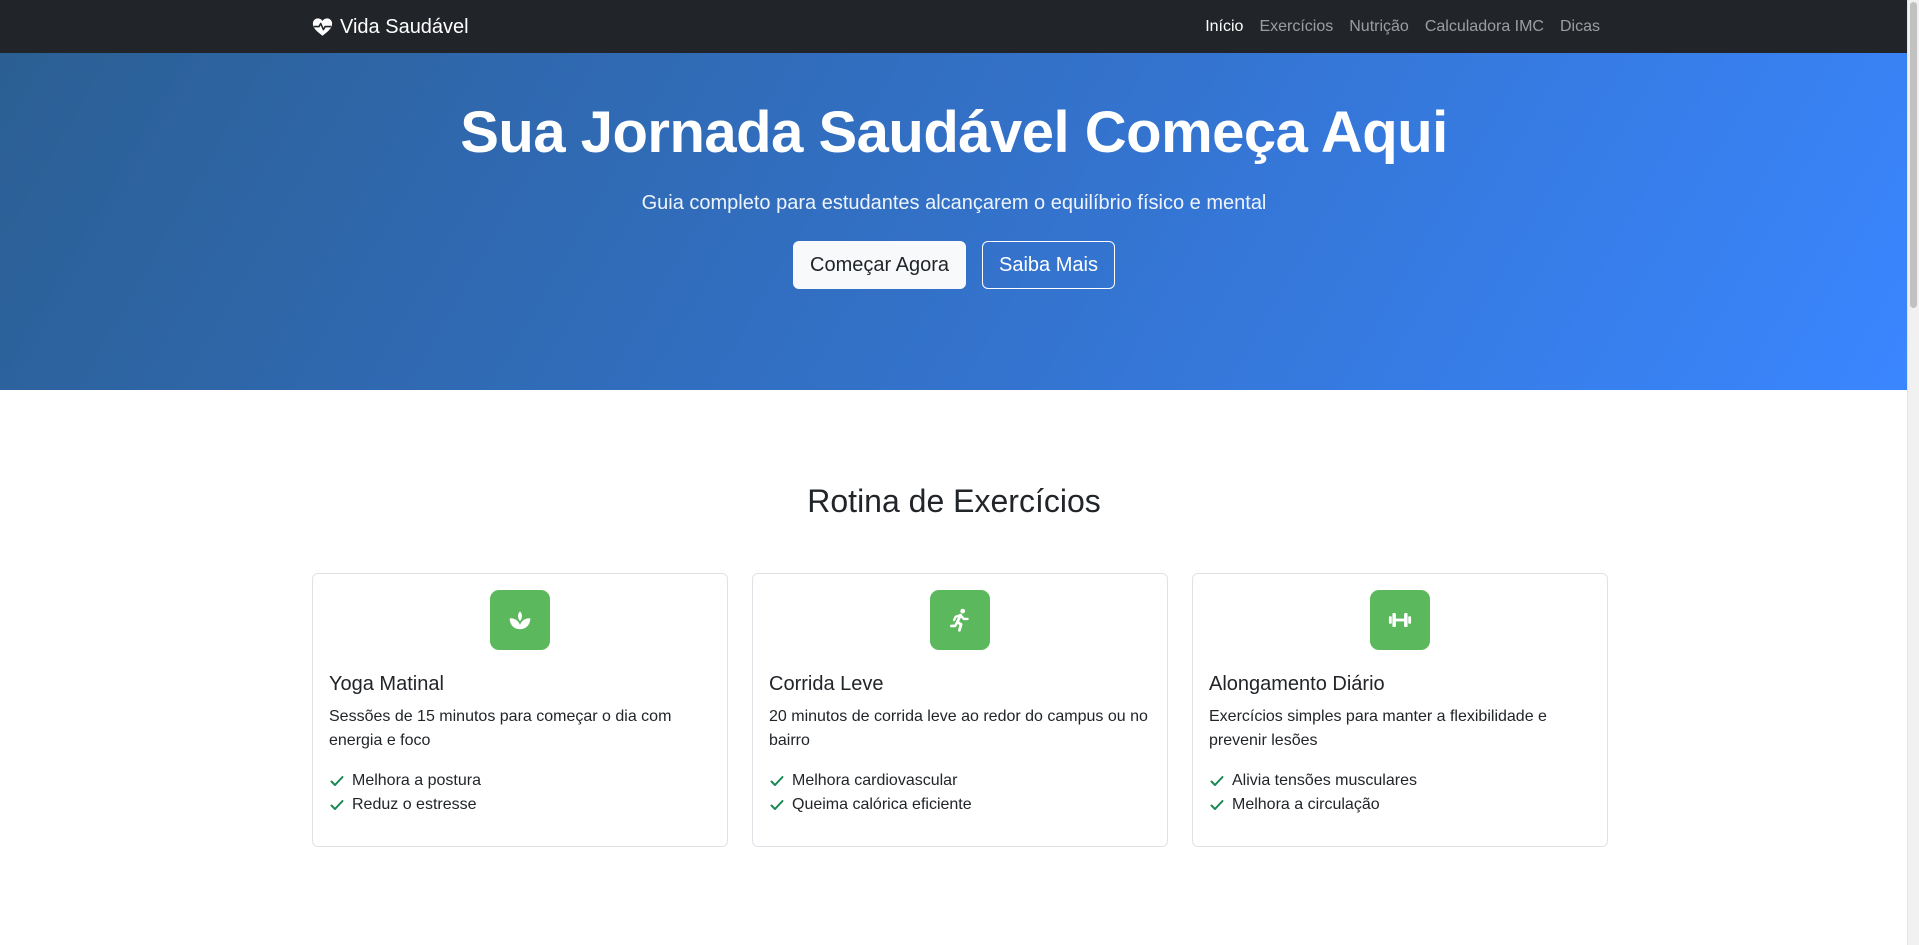  I want to click on benefit-text: Melhora a circulação, so click(1306, 804).